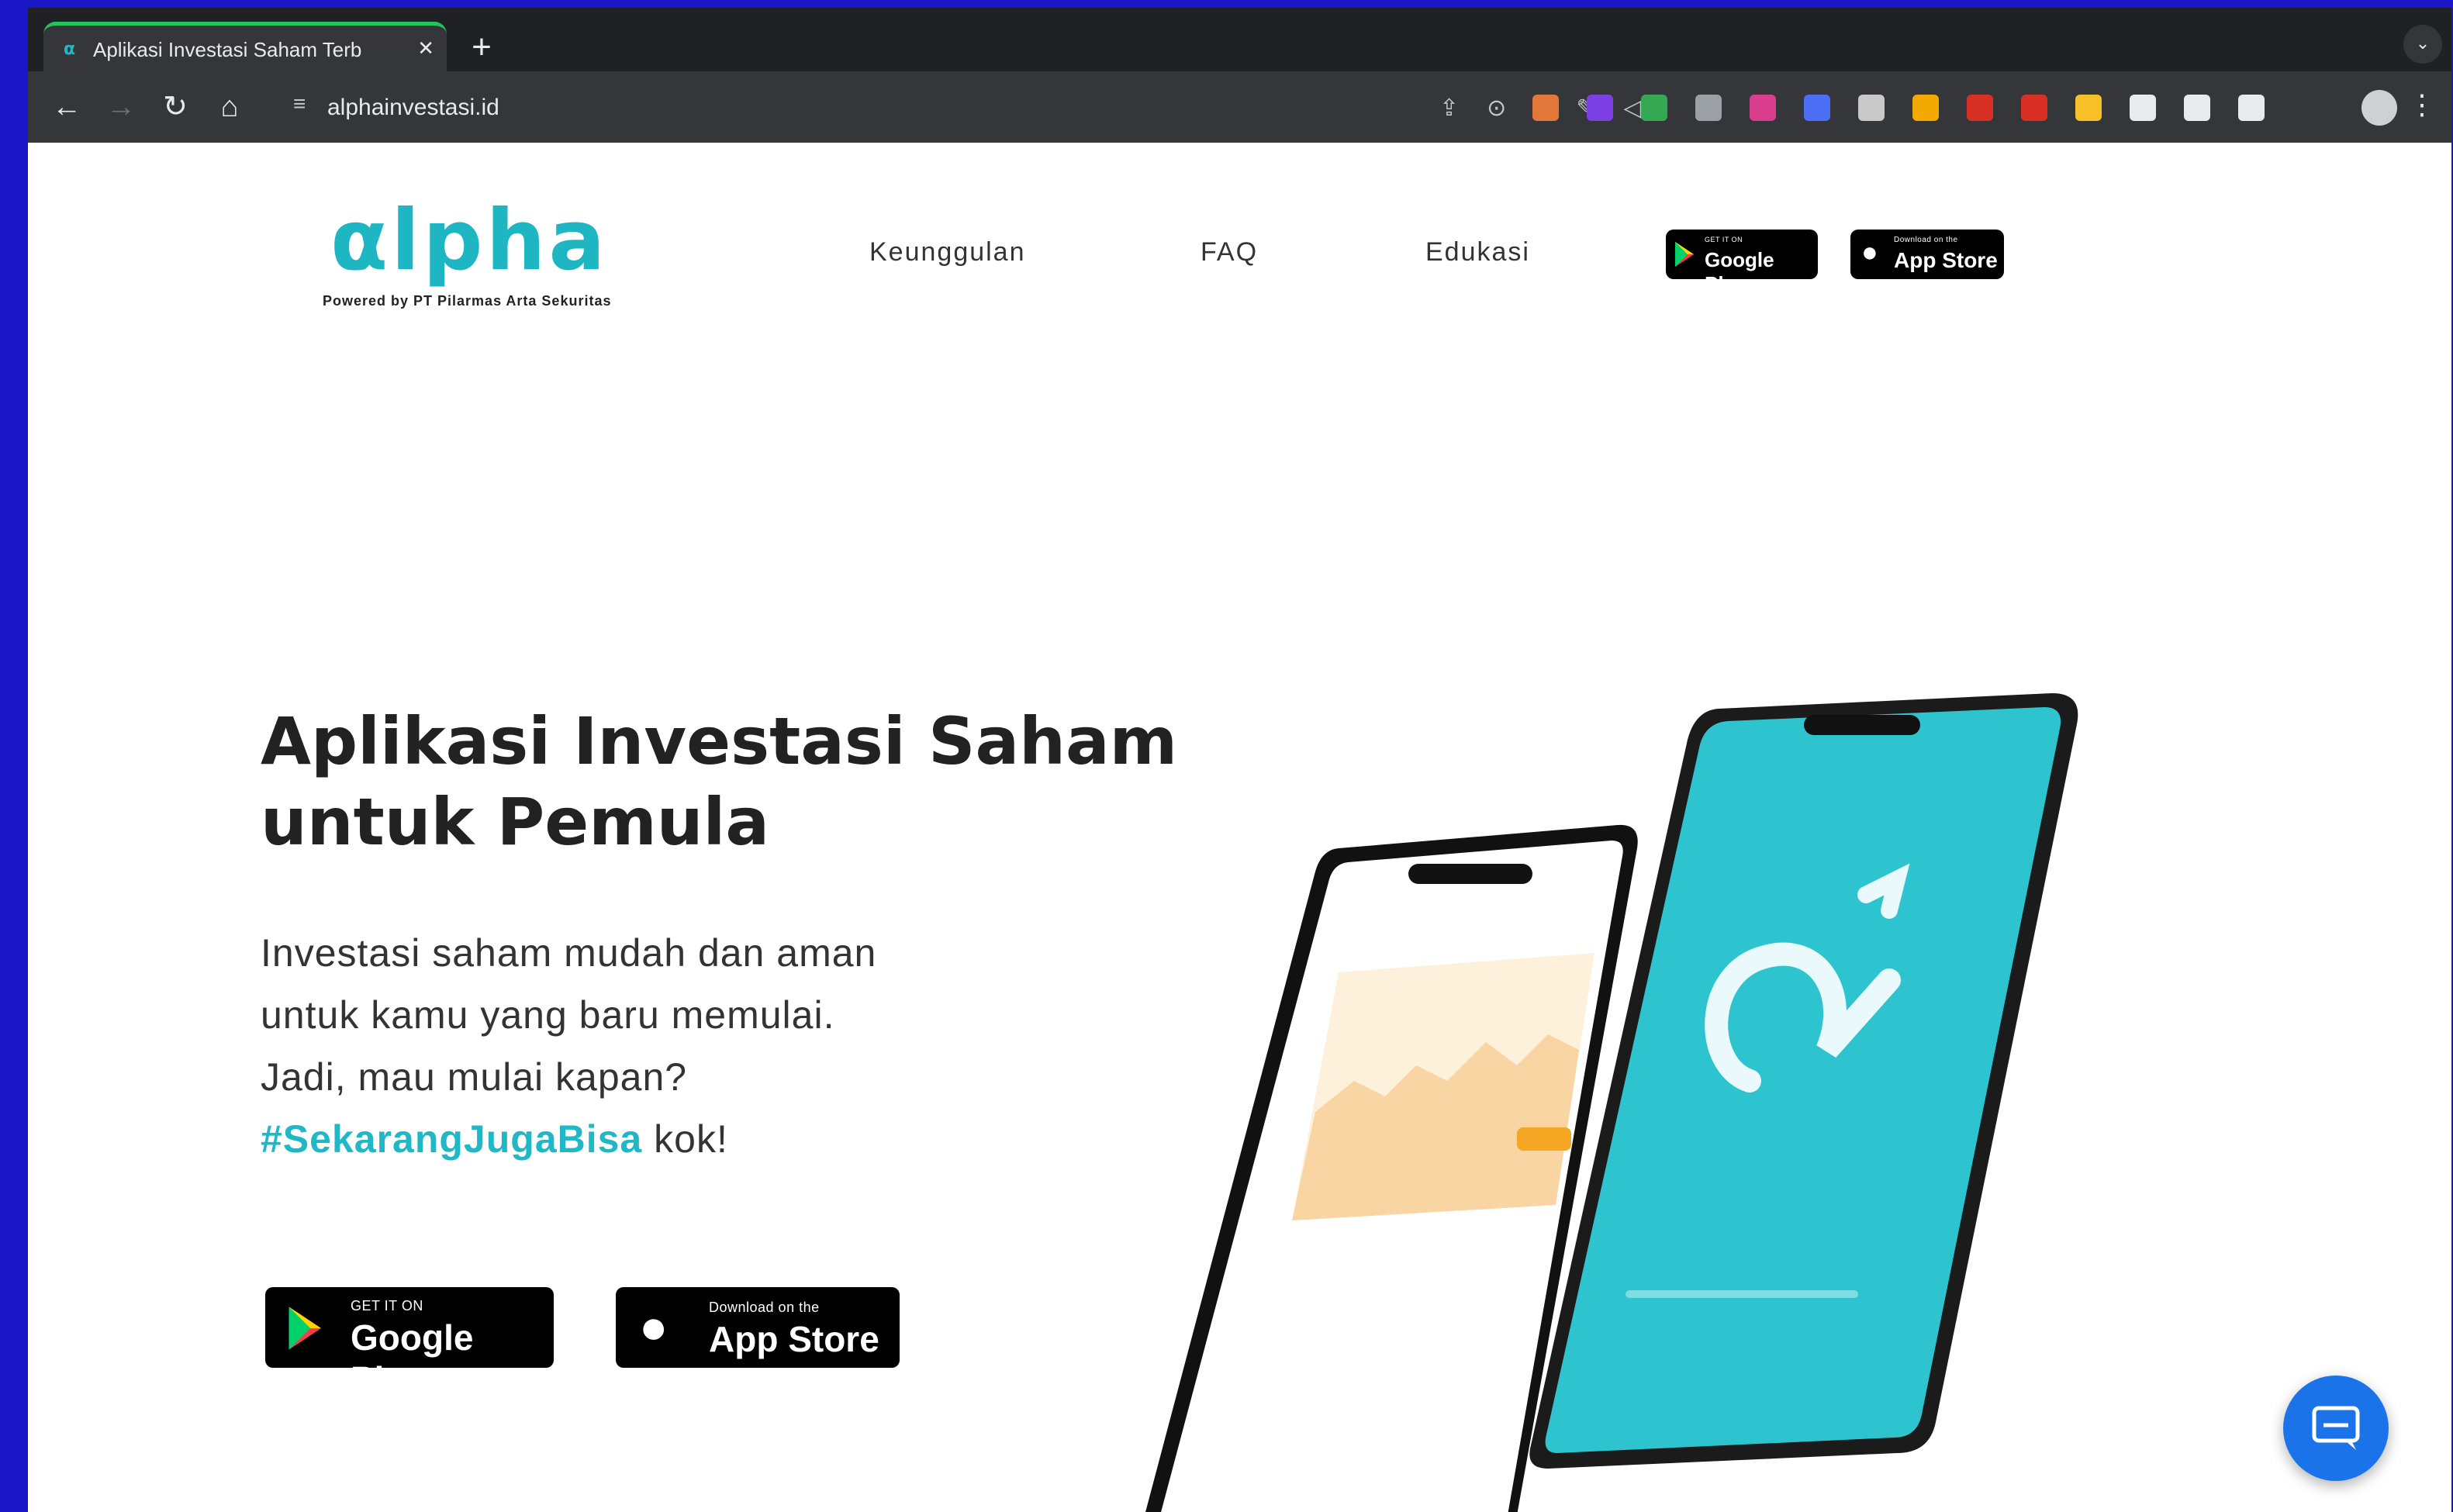  What do you see at coordinates (229, 107) in the screenshot?
I see `home-button: ⌂` at bounding box center [229, 107].